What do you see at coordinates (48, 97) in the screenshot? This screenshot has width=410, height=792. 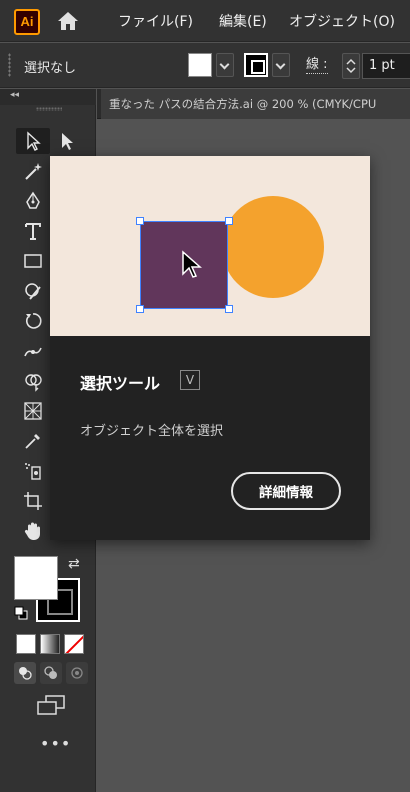 I see `tools-panel-header: ◂◂` at bounding box center [48, 97].